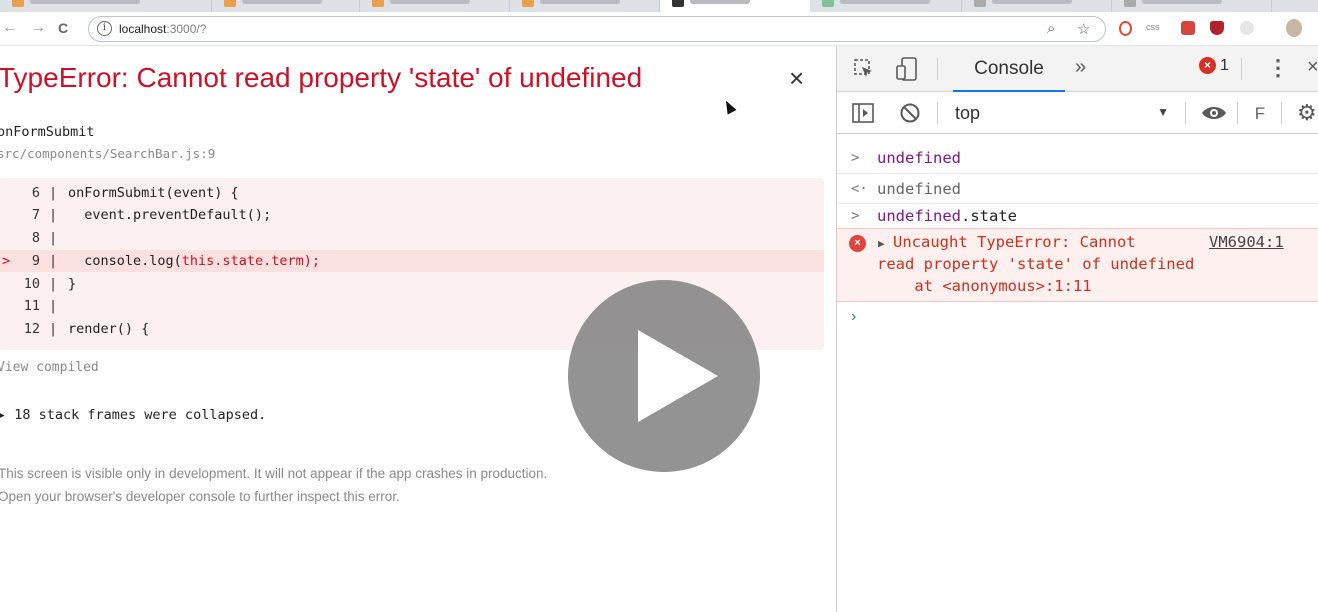 The width and height of the screenshot is (1318, 612). I want to click on address-bar: i localhost:3000/? ⌕ ☆, so click(597, 29).